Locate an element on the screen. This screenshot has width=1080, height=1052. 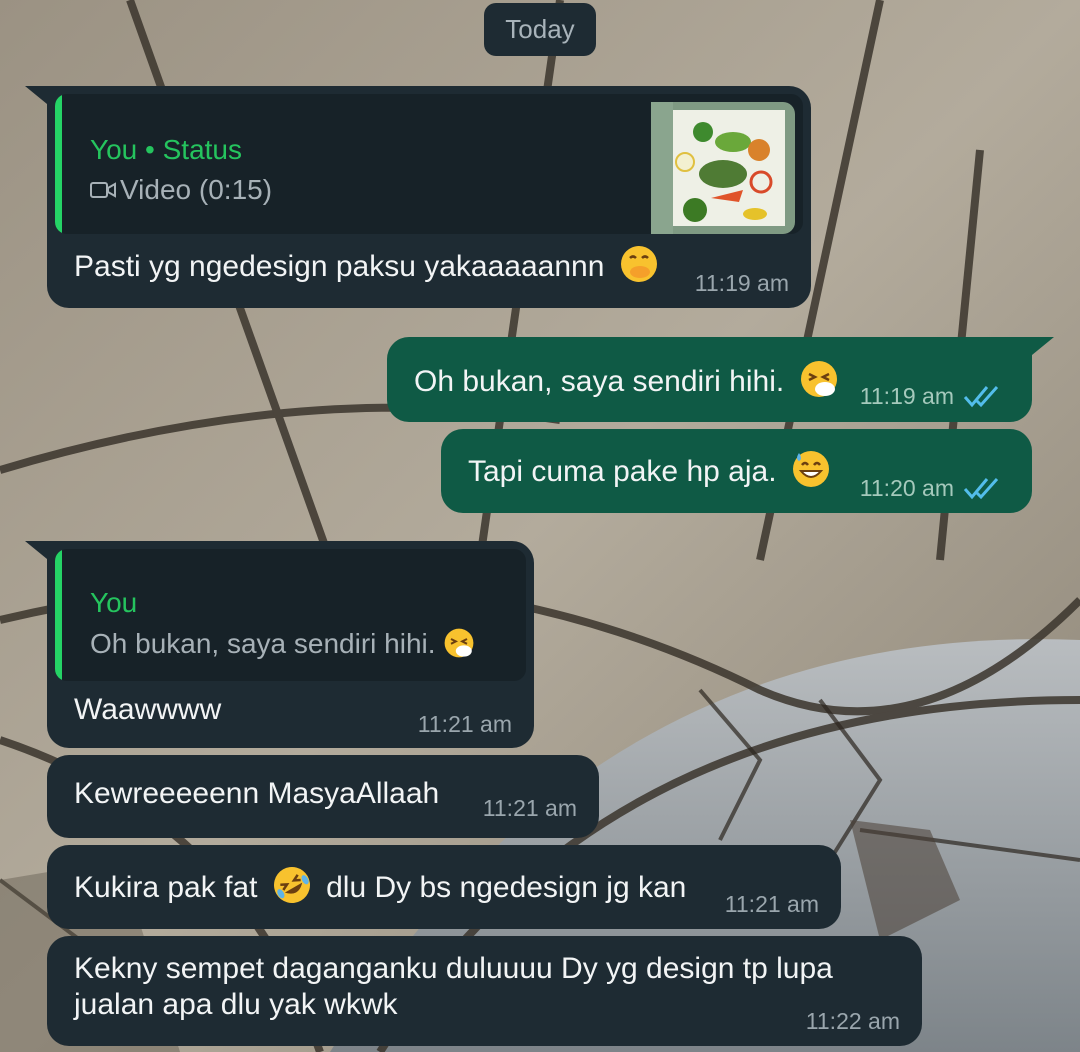
message-text-content: Tapi cuma pake hp aja. is located at coordinates (622, 471).